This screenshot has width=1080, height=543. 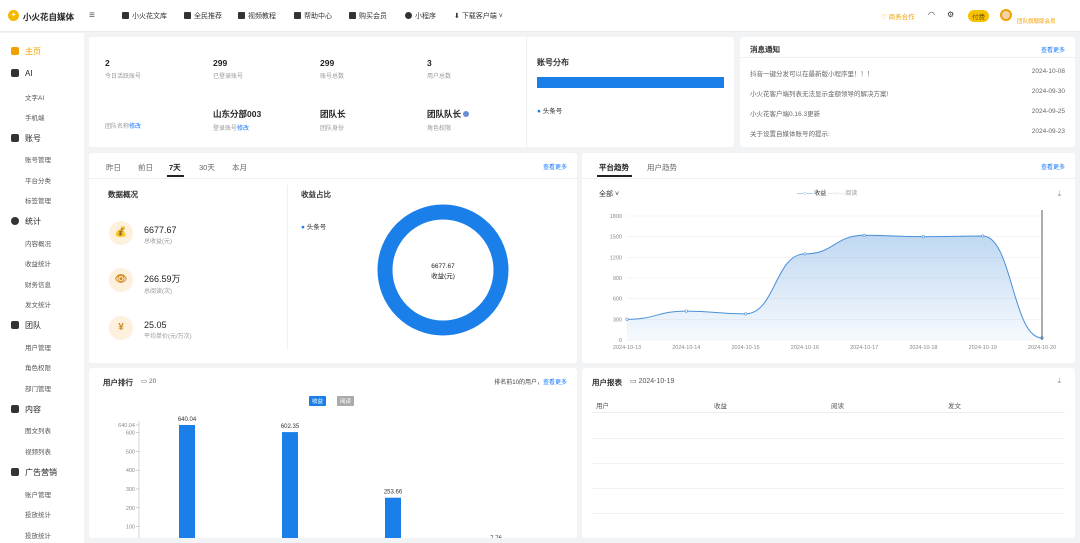 What do you see at coordinates (135, 127) in the screenshot?
I see `edit-team-name-link: 修改` at bounding box center [135, 127].